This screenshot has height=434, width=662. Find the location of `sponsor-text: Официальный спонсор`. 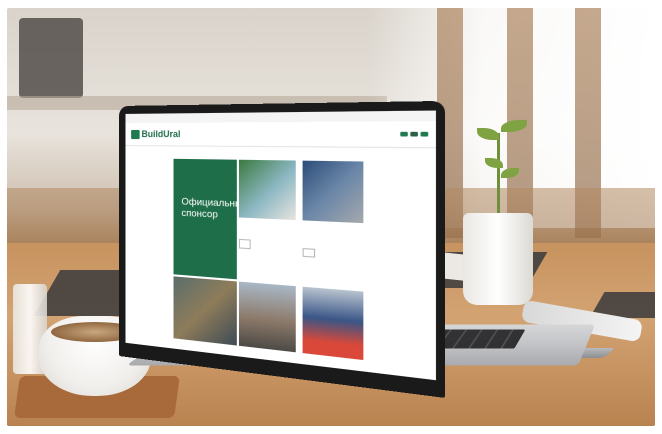

sponsor-text: Официальный спонсор is located at coordinates (214, 208).